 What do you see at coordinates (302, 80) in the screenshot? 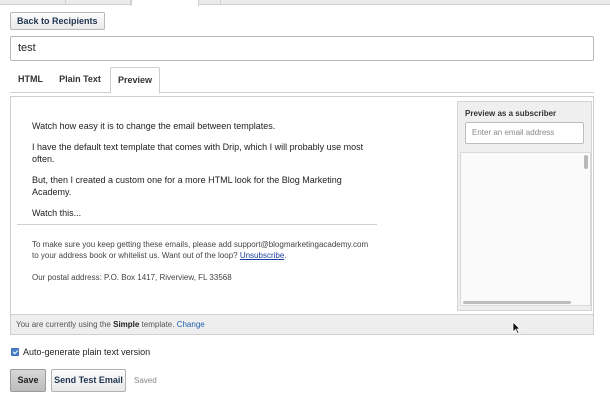
I see `editor-tabs: HTML Plain Text Preview` at bounding box center [302, 80].